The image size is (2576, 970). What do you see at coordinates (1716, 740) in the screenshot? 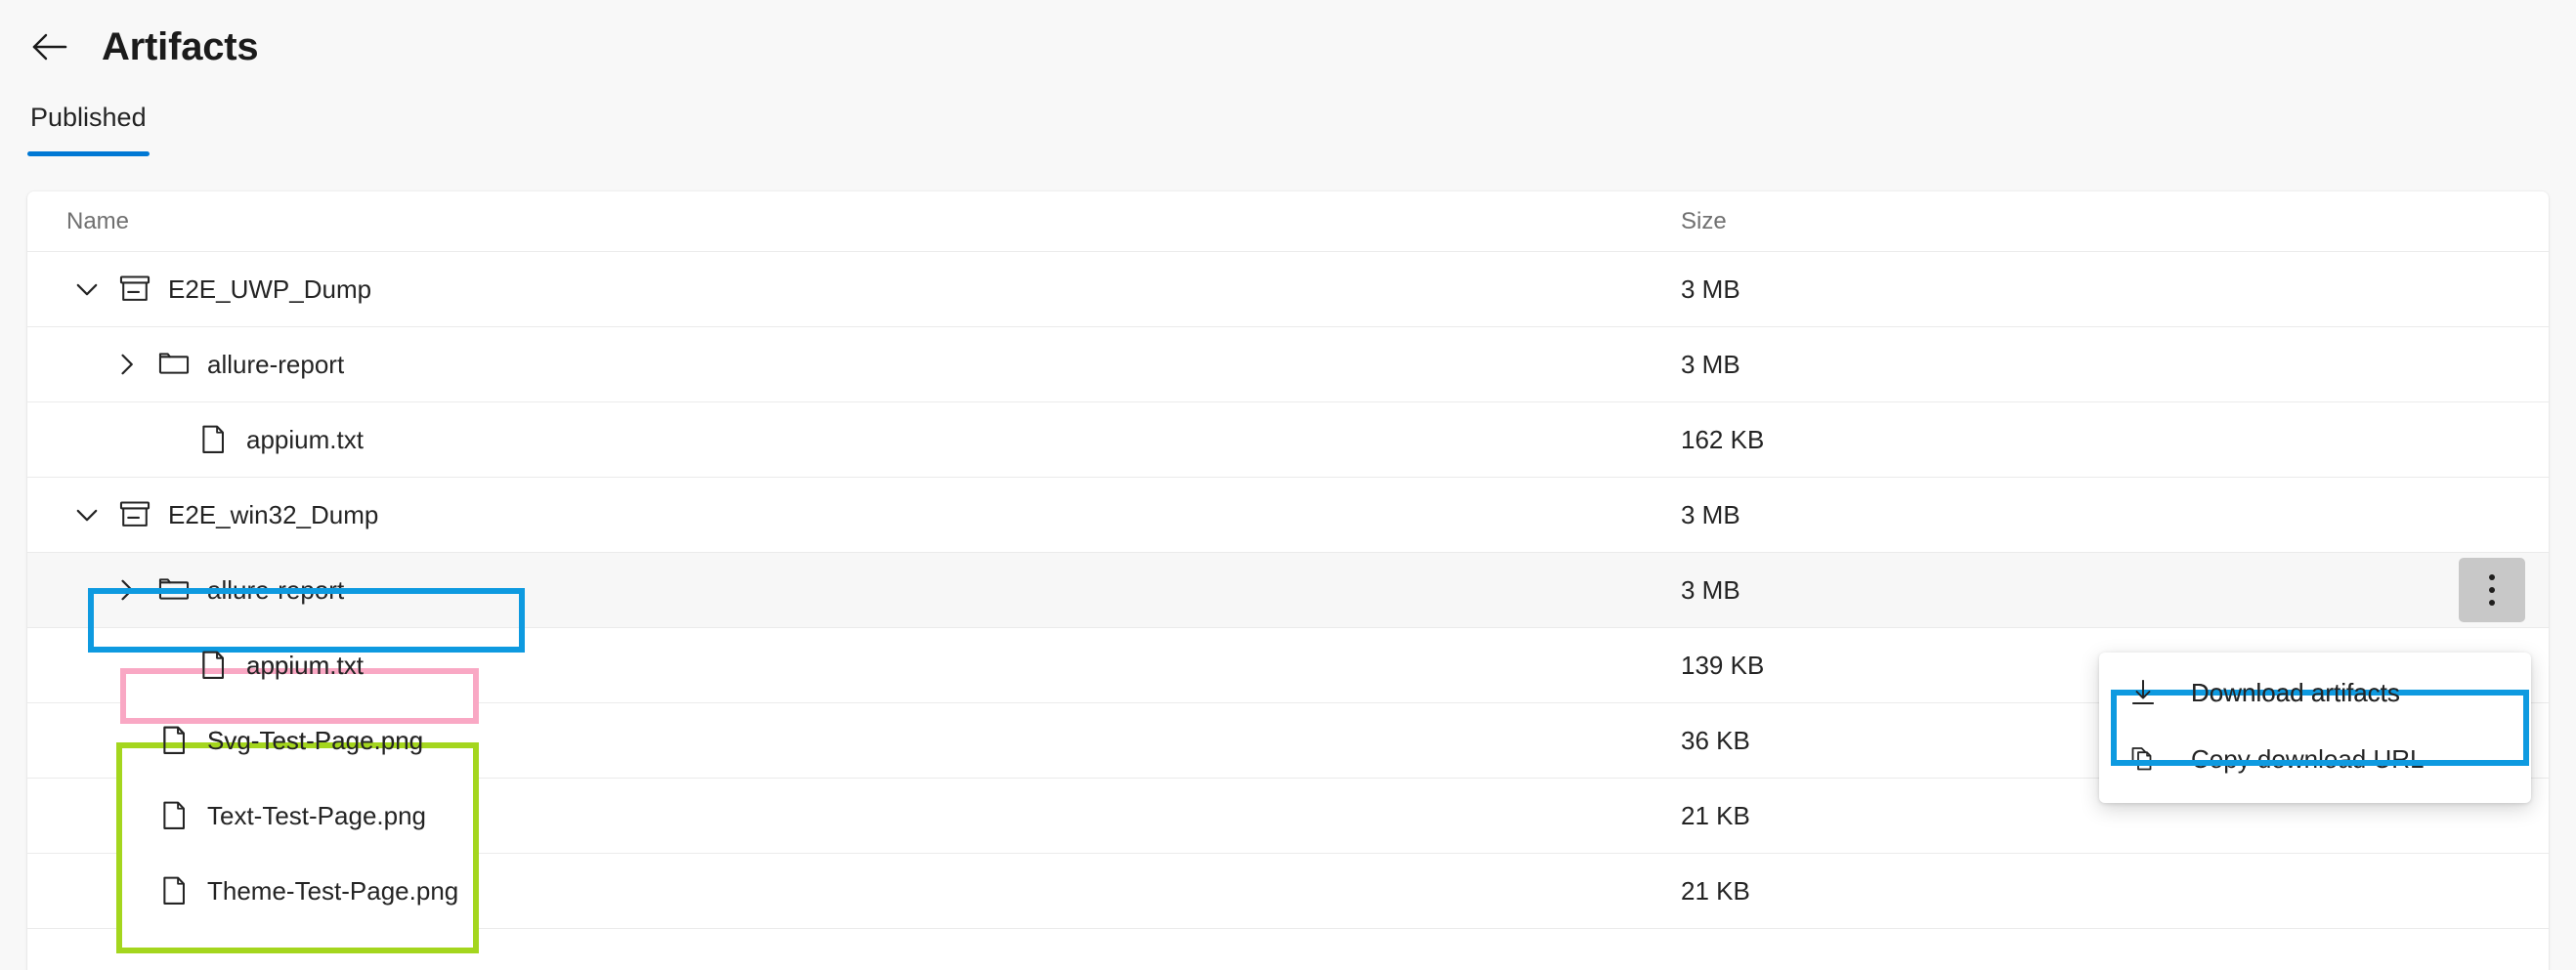
I see `row-size-label: 36 KB` at bounding box center [1716, 740].